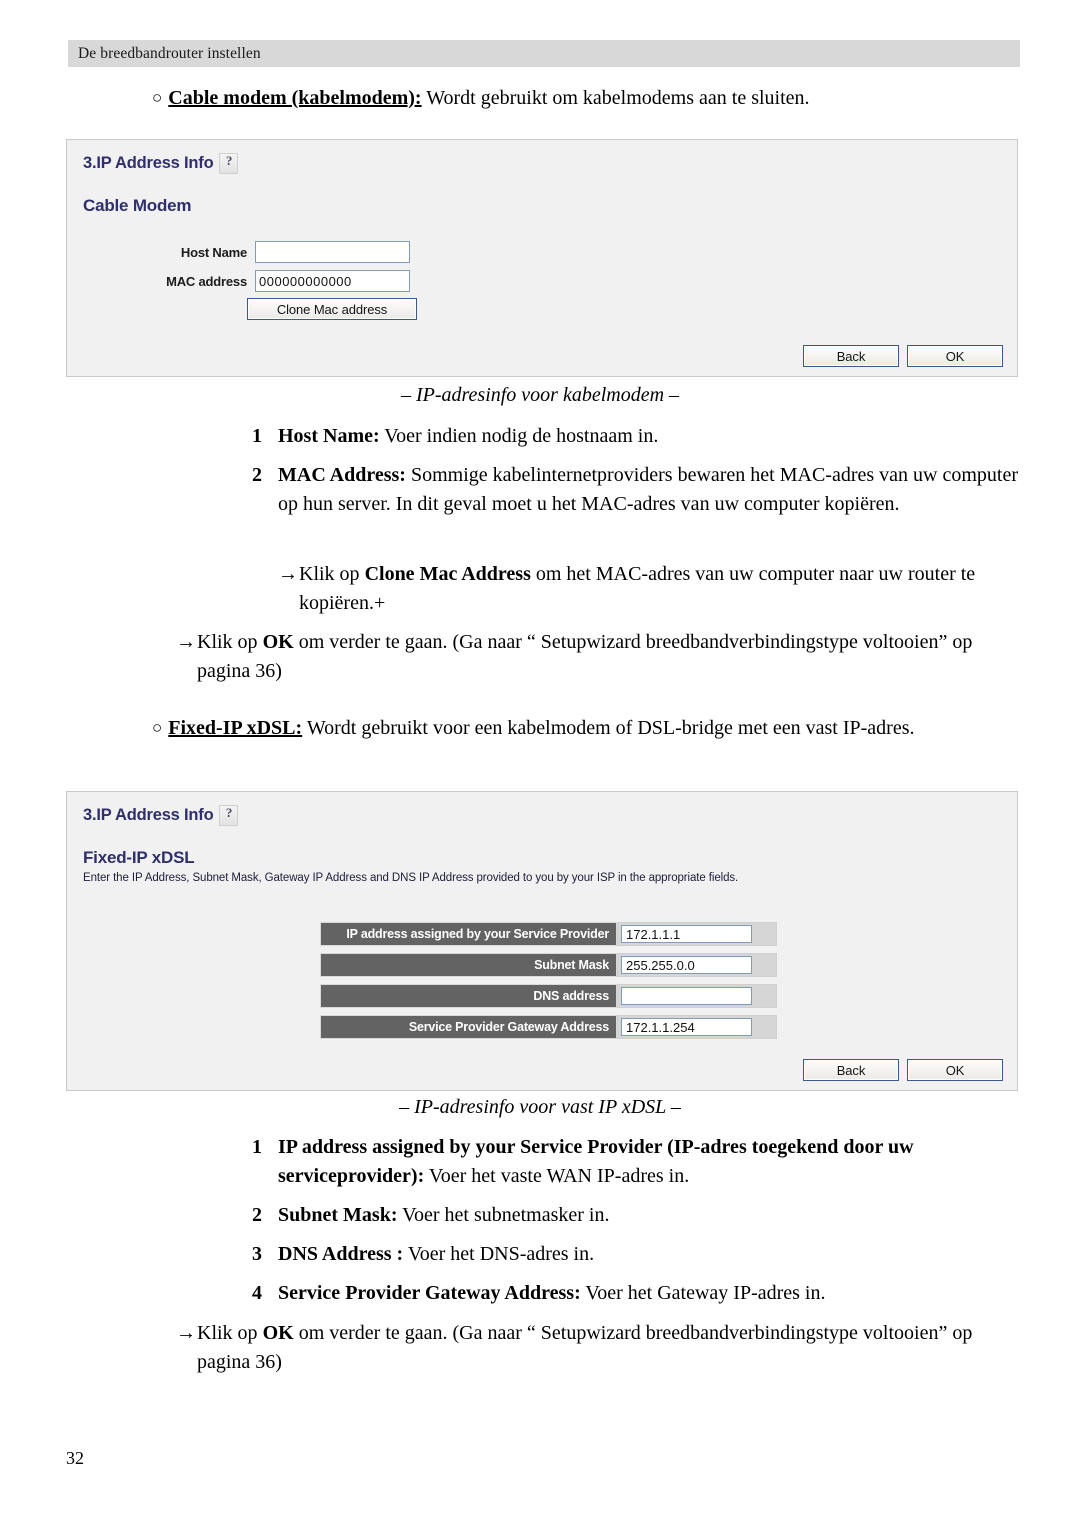 Image resolution: width=1080 pixels, height=1535 pixels. Describe the element at coordinates (519, 436) in the screenshot. I see `list-item-body: Voer indien nodig de hostnaam in.` at that location.